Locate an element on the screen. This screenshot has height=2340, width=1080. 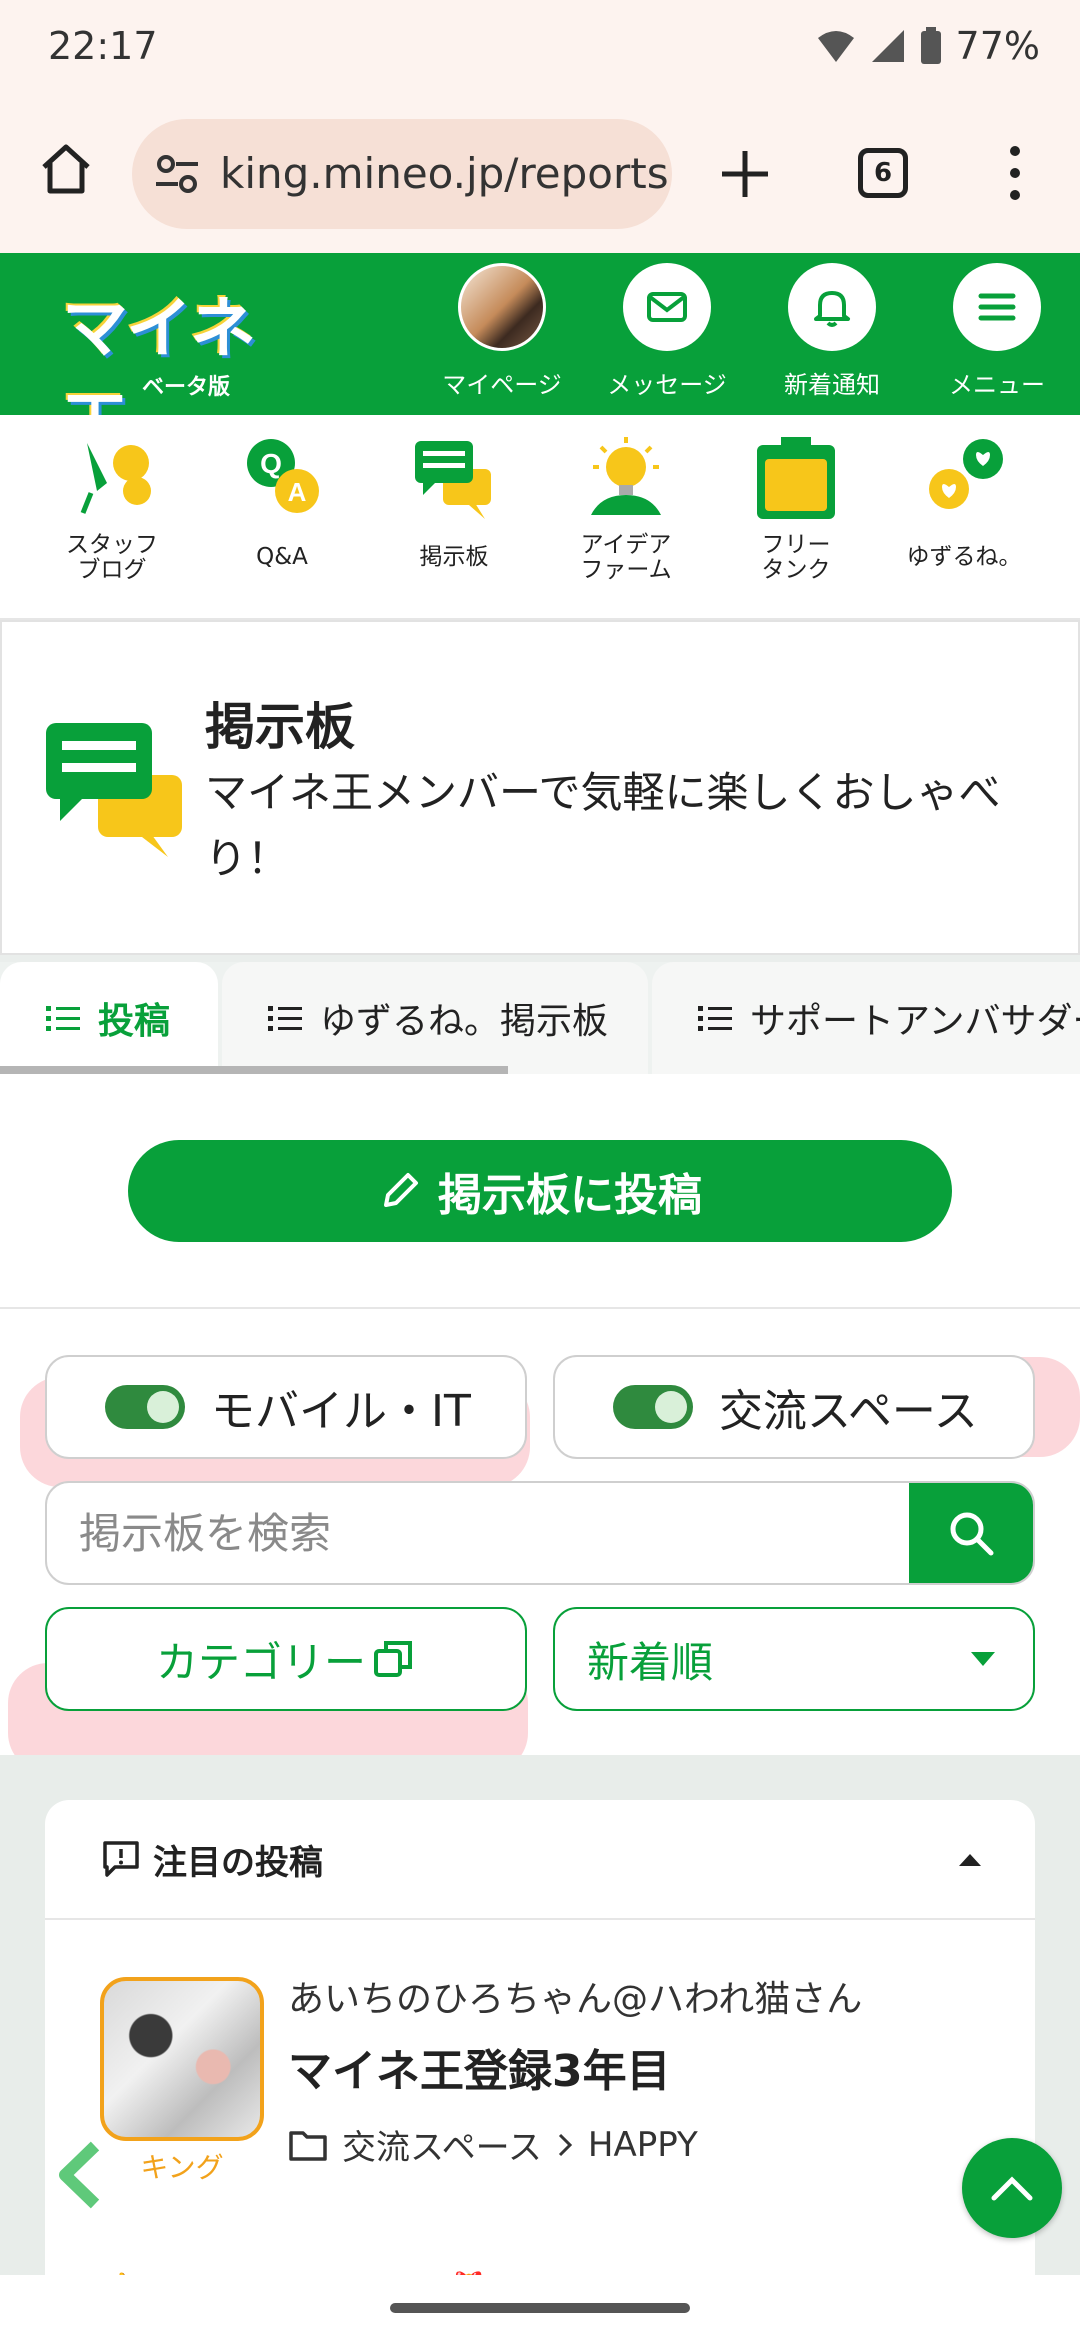
post-author-name: あいちのひろちゃん@ハわれ猫さん is located at coordinates (575, 1996).